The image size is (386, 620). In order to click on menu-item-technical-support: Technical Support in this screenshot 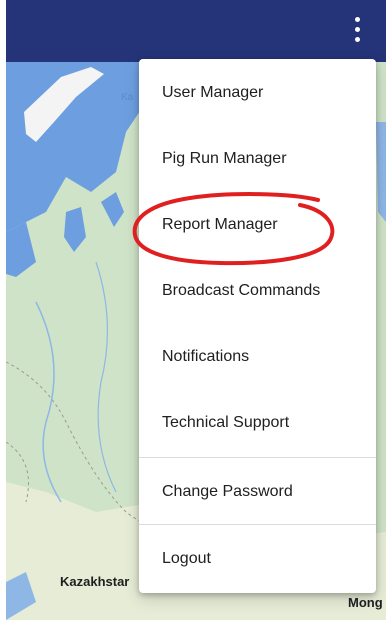, I will do `click(257, 423)`.